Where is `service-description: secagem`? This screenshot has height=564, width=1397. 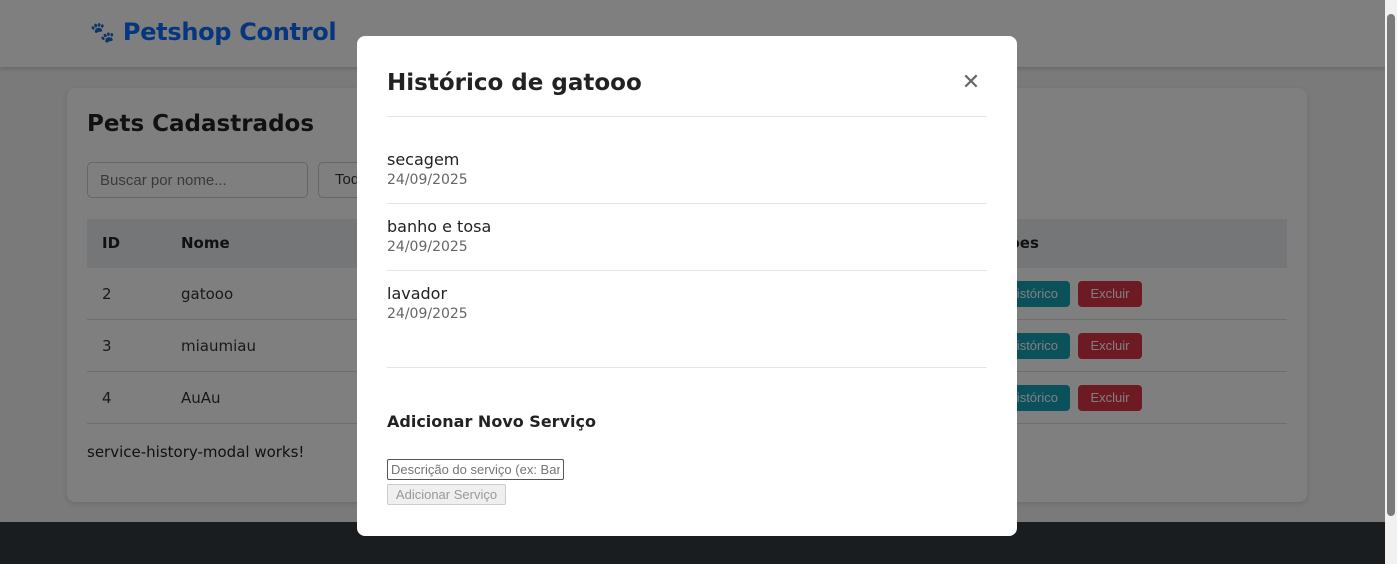
service-description: secagem is located at coordinates (423, 159).